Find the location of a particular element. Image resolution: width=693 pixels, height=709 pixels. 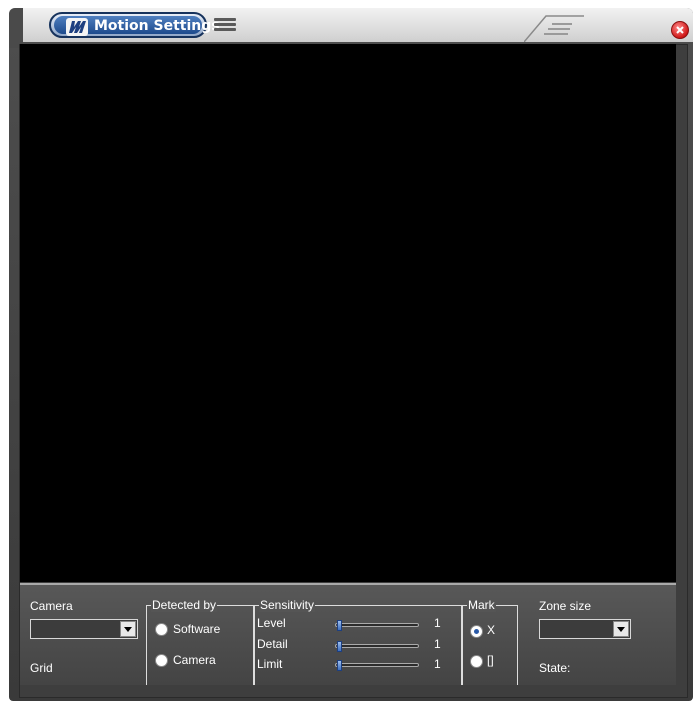

title-bar-decoration is located at coordinates (554, 28).